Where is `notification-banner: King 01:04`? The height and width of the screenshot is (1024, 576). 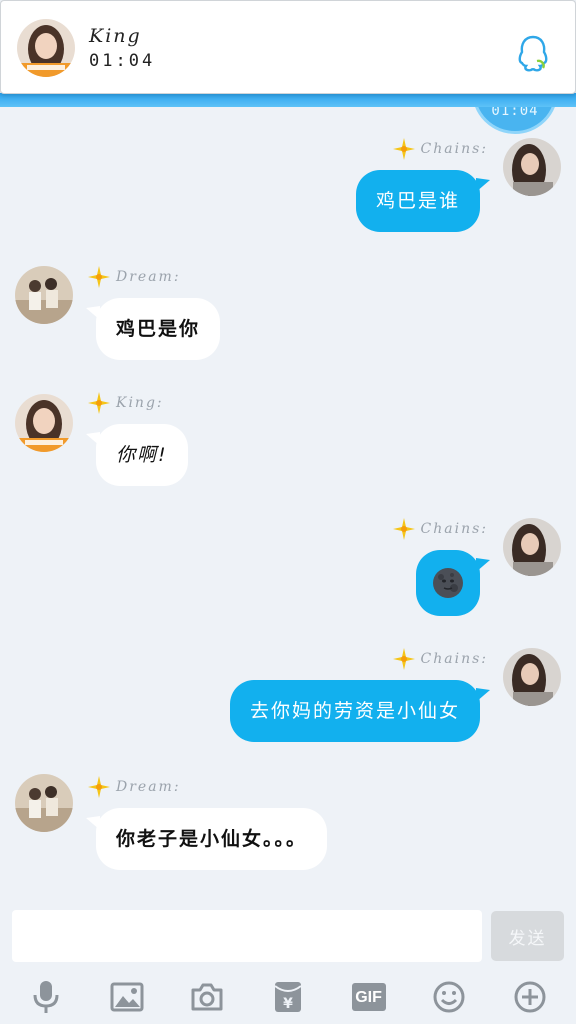 notification-banner: King 01:04 is located at coordinates (288, 47).